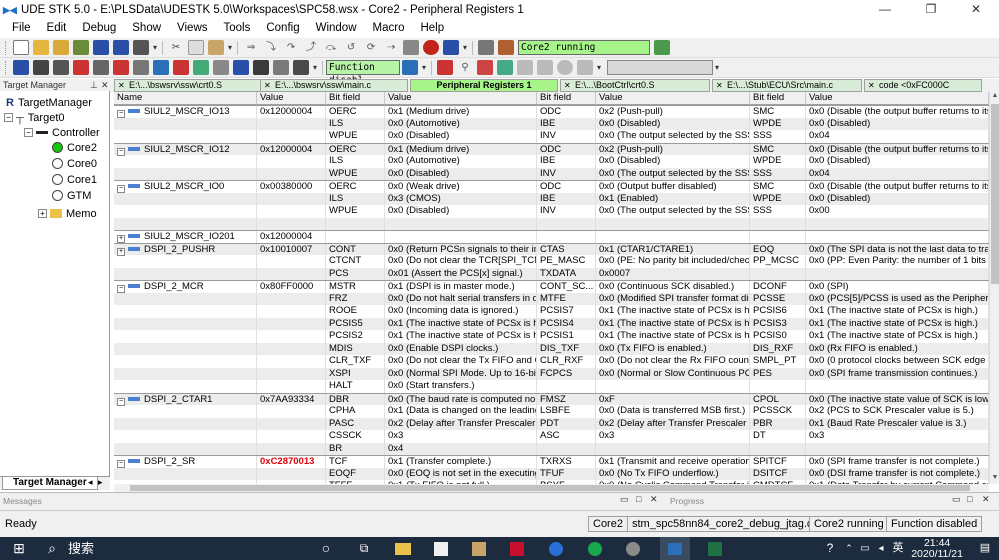 This screenshot has width=999, height=560. What do you see at coordinates (230, 47) in the screenshot?
I see `chevron-down-icon: ▾` at bounding box center [230, 47].